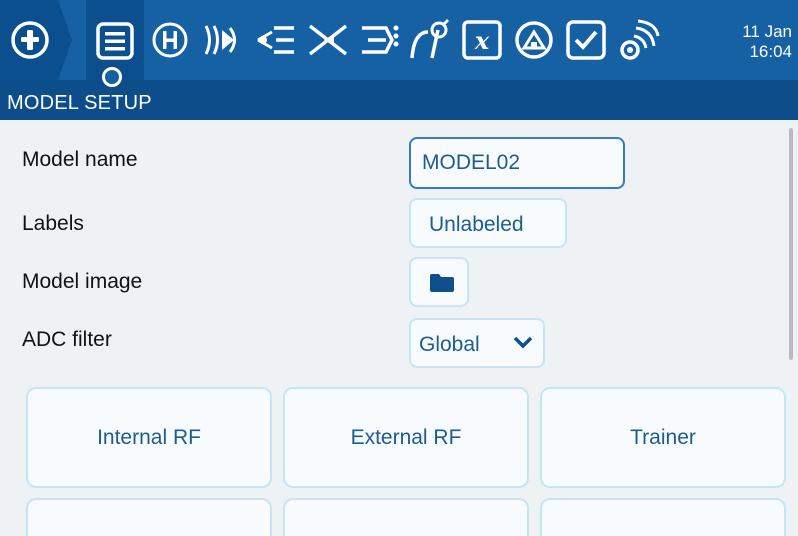 This screenshot has height=536, width=798. Describe the element at coordinates (30, 40) in the screenshot. I see `radio-menu-icon` at that location.